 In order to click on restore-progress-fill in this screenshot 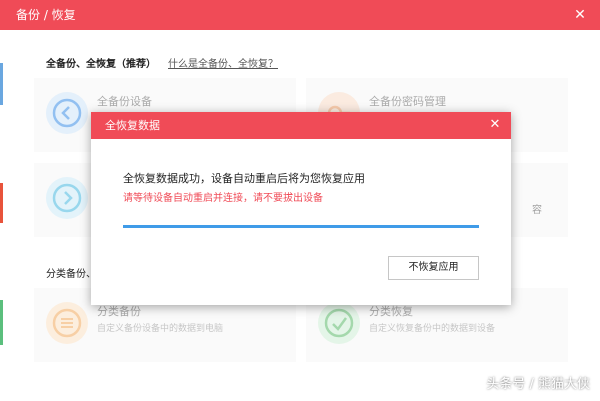, I will do `click(301, 226)`.